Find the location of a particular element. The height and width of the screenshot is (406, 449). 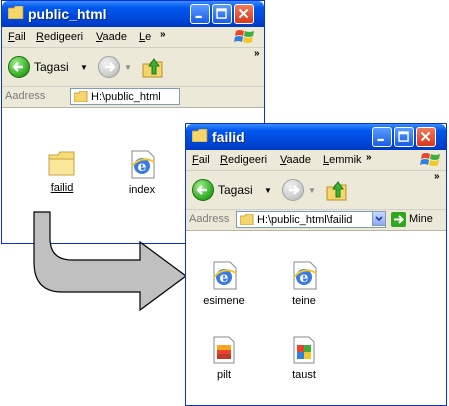

back-button is located at coordinates (203, 190).